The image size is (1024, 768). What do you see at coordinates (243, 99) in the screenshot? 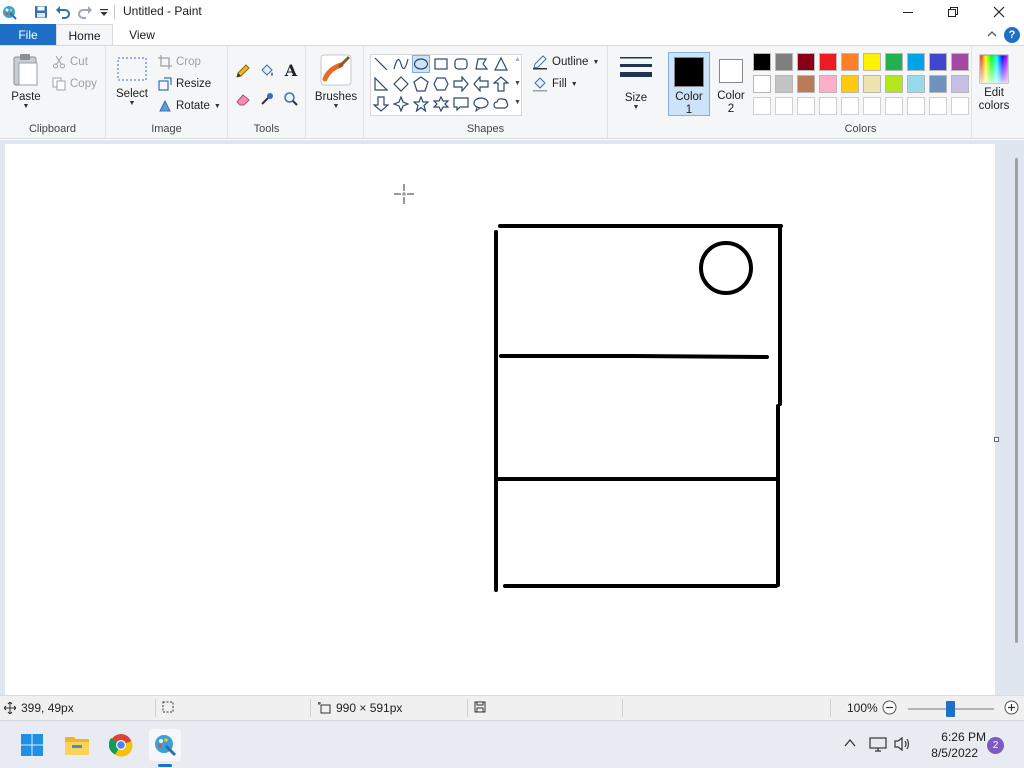
I see `eraser-icon` at bounding box center [243, 99].